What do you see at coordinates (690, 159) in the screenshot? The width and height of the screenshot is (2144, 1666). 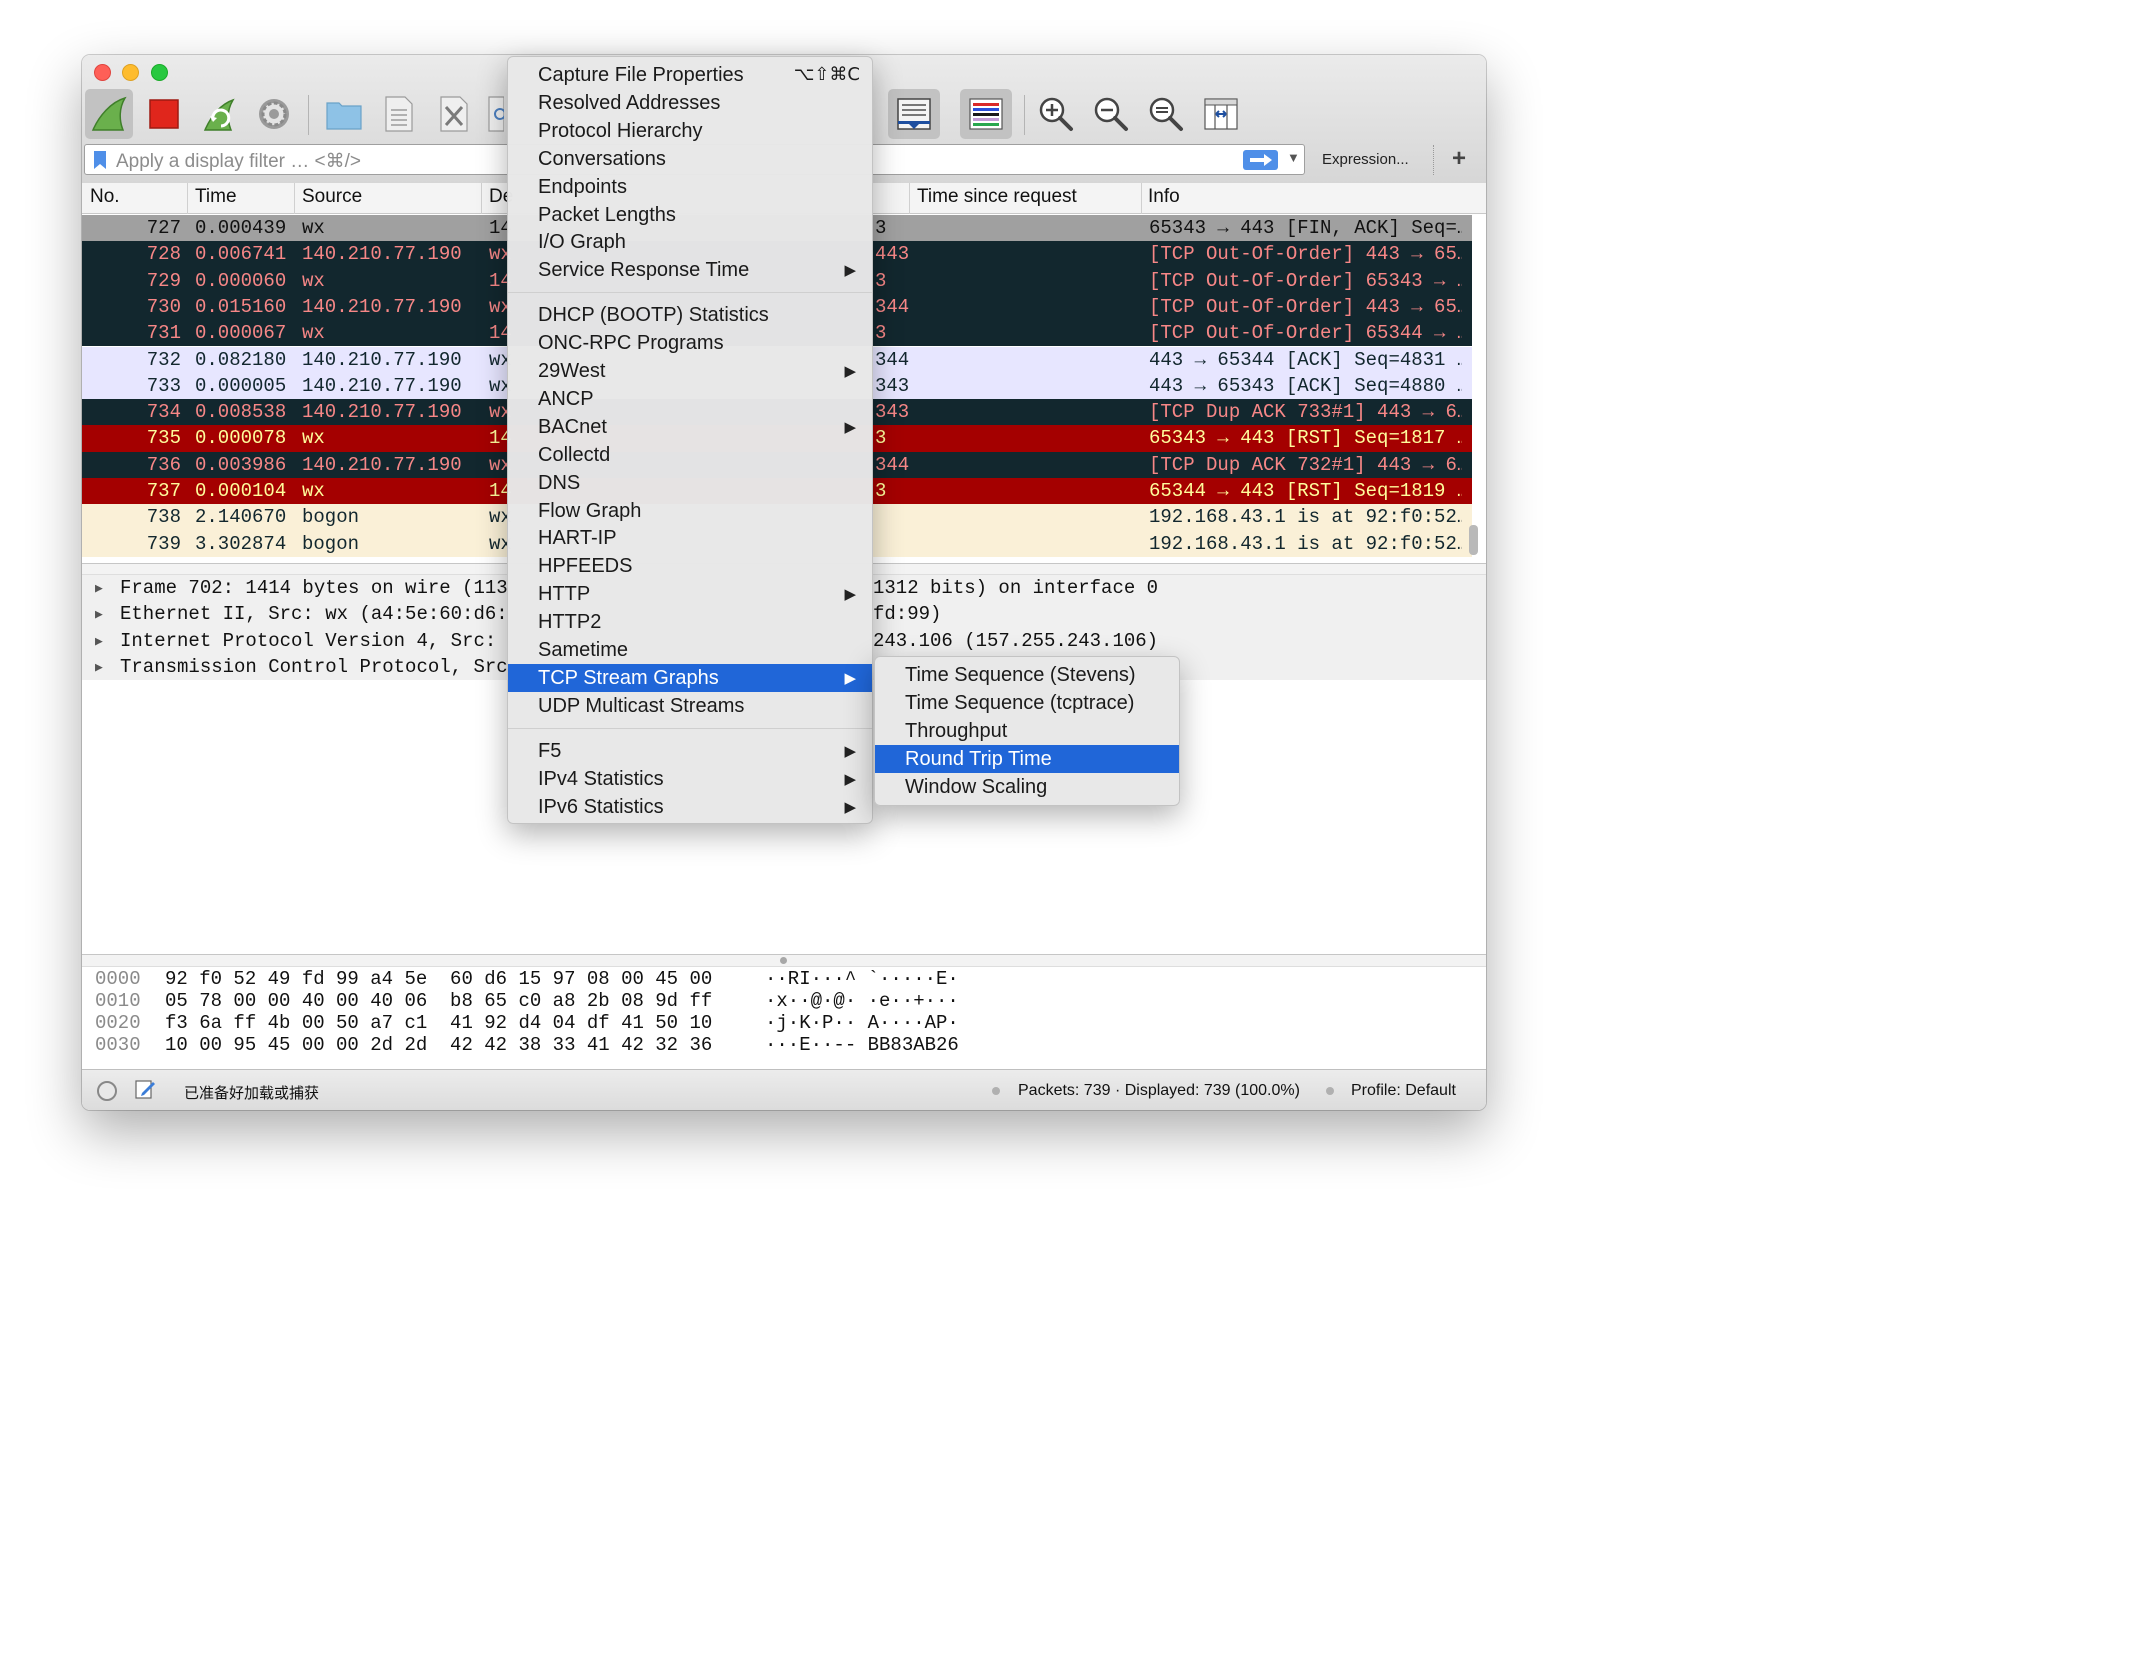 I see `menu-item-conversations: Conversations` at bounding box center [690, 159].